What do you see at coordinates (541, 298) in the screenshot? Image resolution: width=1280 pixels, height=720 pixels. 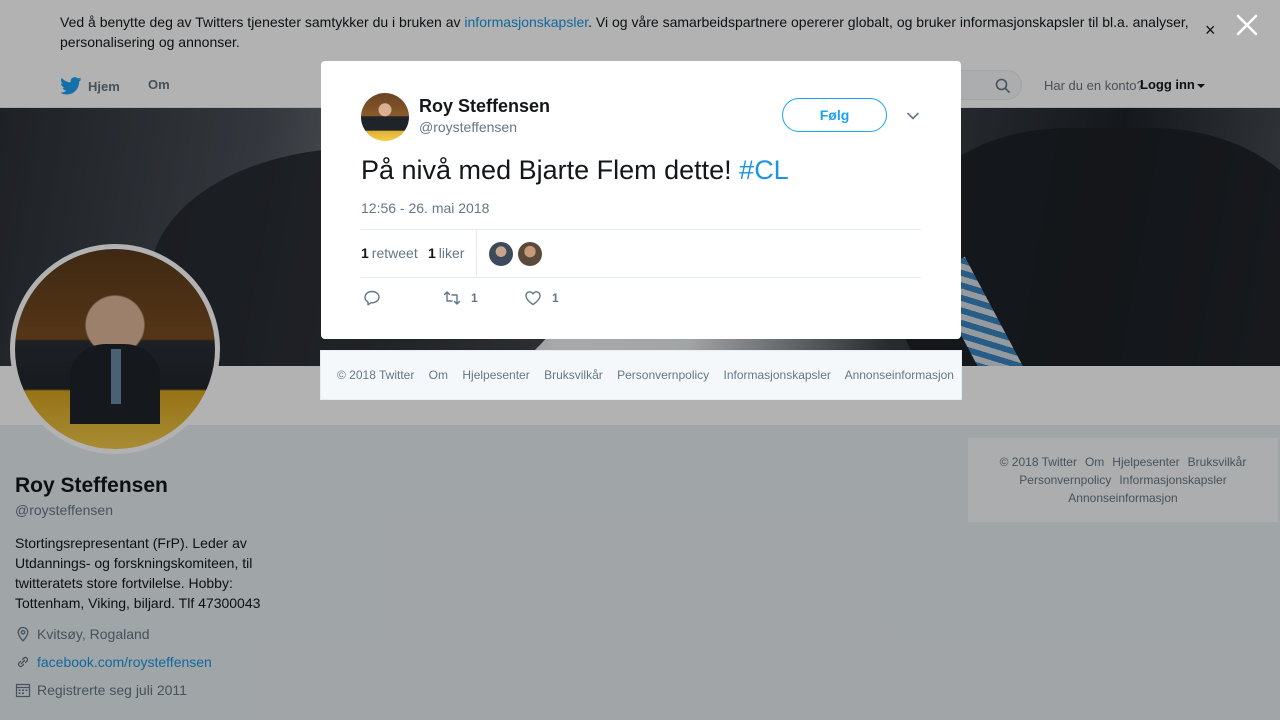 I see `like-button: 1` at bounding box center [541, 298].